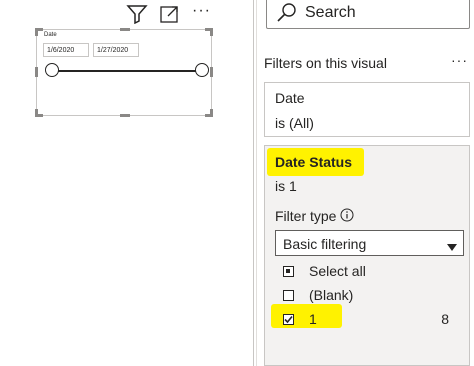 This screenshot has width=474, height=366. Describe the element at coordinates (287, 15) in the screenshot. I see `search-icon` at that location.